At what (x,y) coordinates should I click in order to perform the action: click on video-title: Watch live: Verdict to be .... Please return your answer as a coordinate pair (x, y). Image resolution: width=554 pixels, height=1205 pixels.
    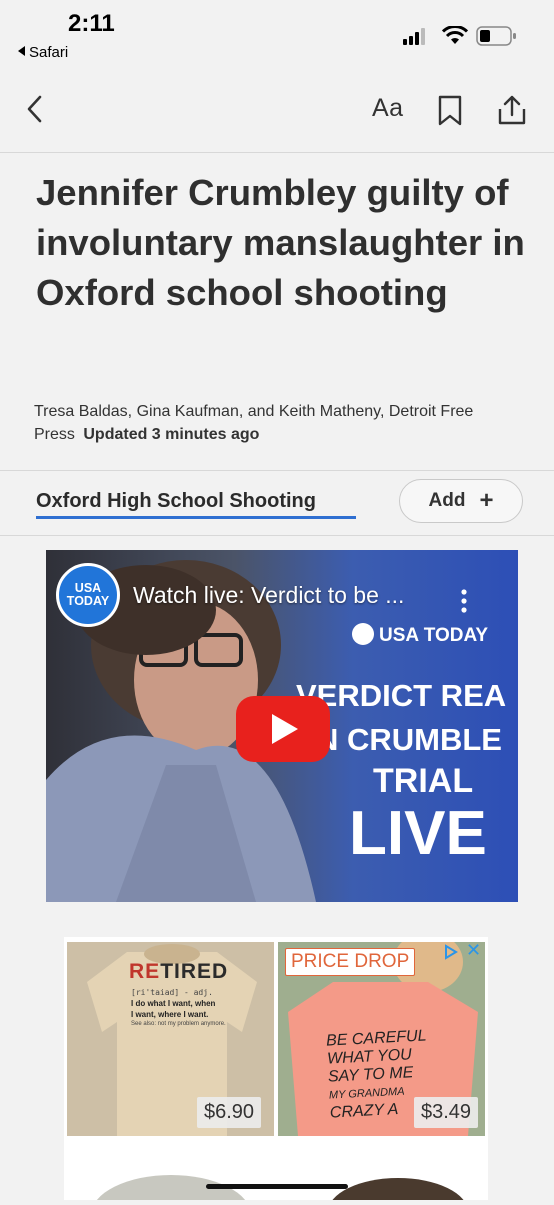
    Looking at the image, I should click on (268, 595).